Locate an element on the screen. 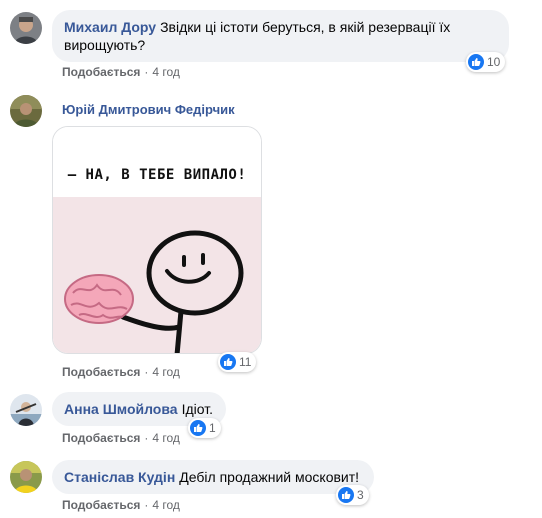  comment-author: Михаил Дору is located at coordinates (110, 27).